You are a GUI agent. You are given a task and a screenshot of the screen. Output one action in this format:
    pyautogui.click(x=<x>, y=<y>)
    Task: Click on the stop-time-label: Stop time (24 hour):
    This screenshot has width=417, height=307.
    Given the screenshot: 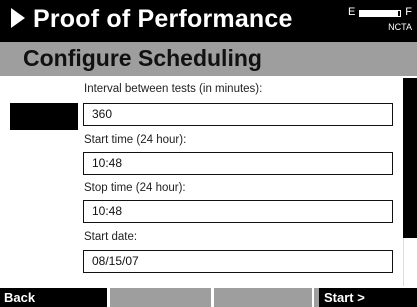 What is the action you would take?
    pyautogui.click(x=135, y=188)
    